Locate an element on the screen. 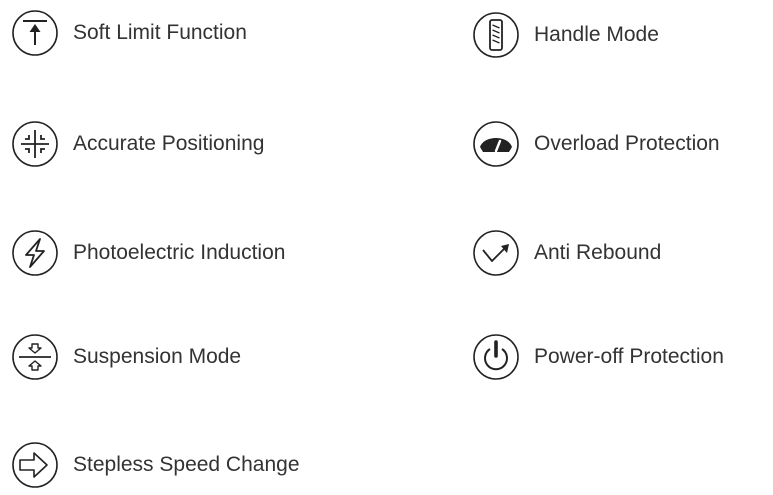 The image size is (773, 495). power-off-protection-icon is located at coordinates (496, 357).